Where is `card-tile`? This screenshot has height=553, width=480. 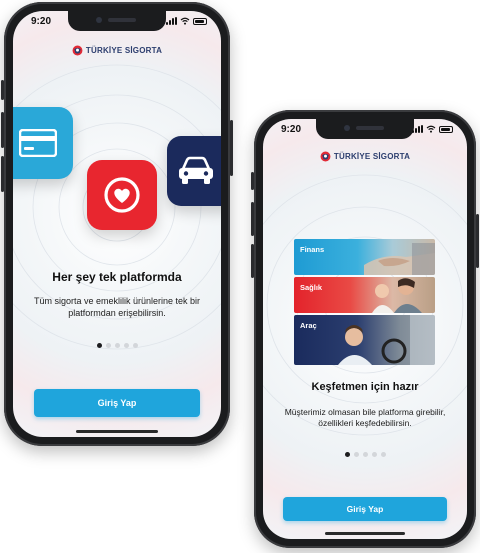 card-tile is located at coordinates (43, 143).